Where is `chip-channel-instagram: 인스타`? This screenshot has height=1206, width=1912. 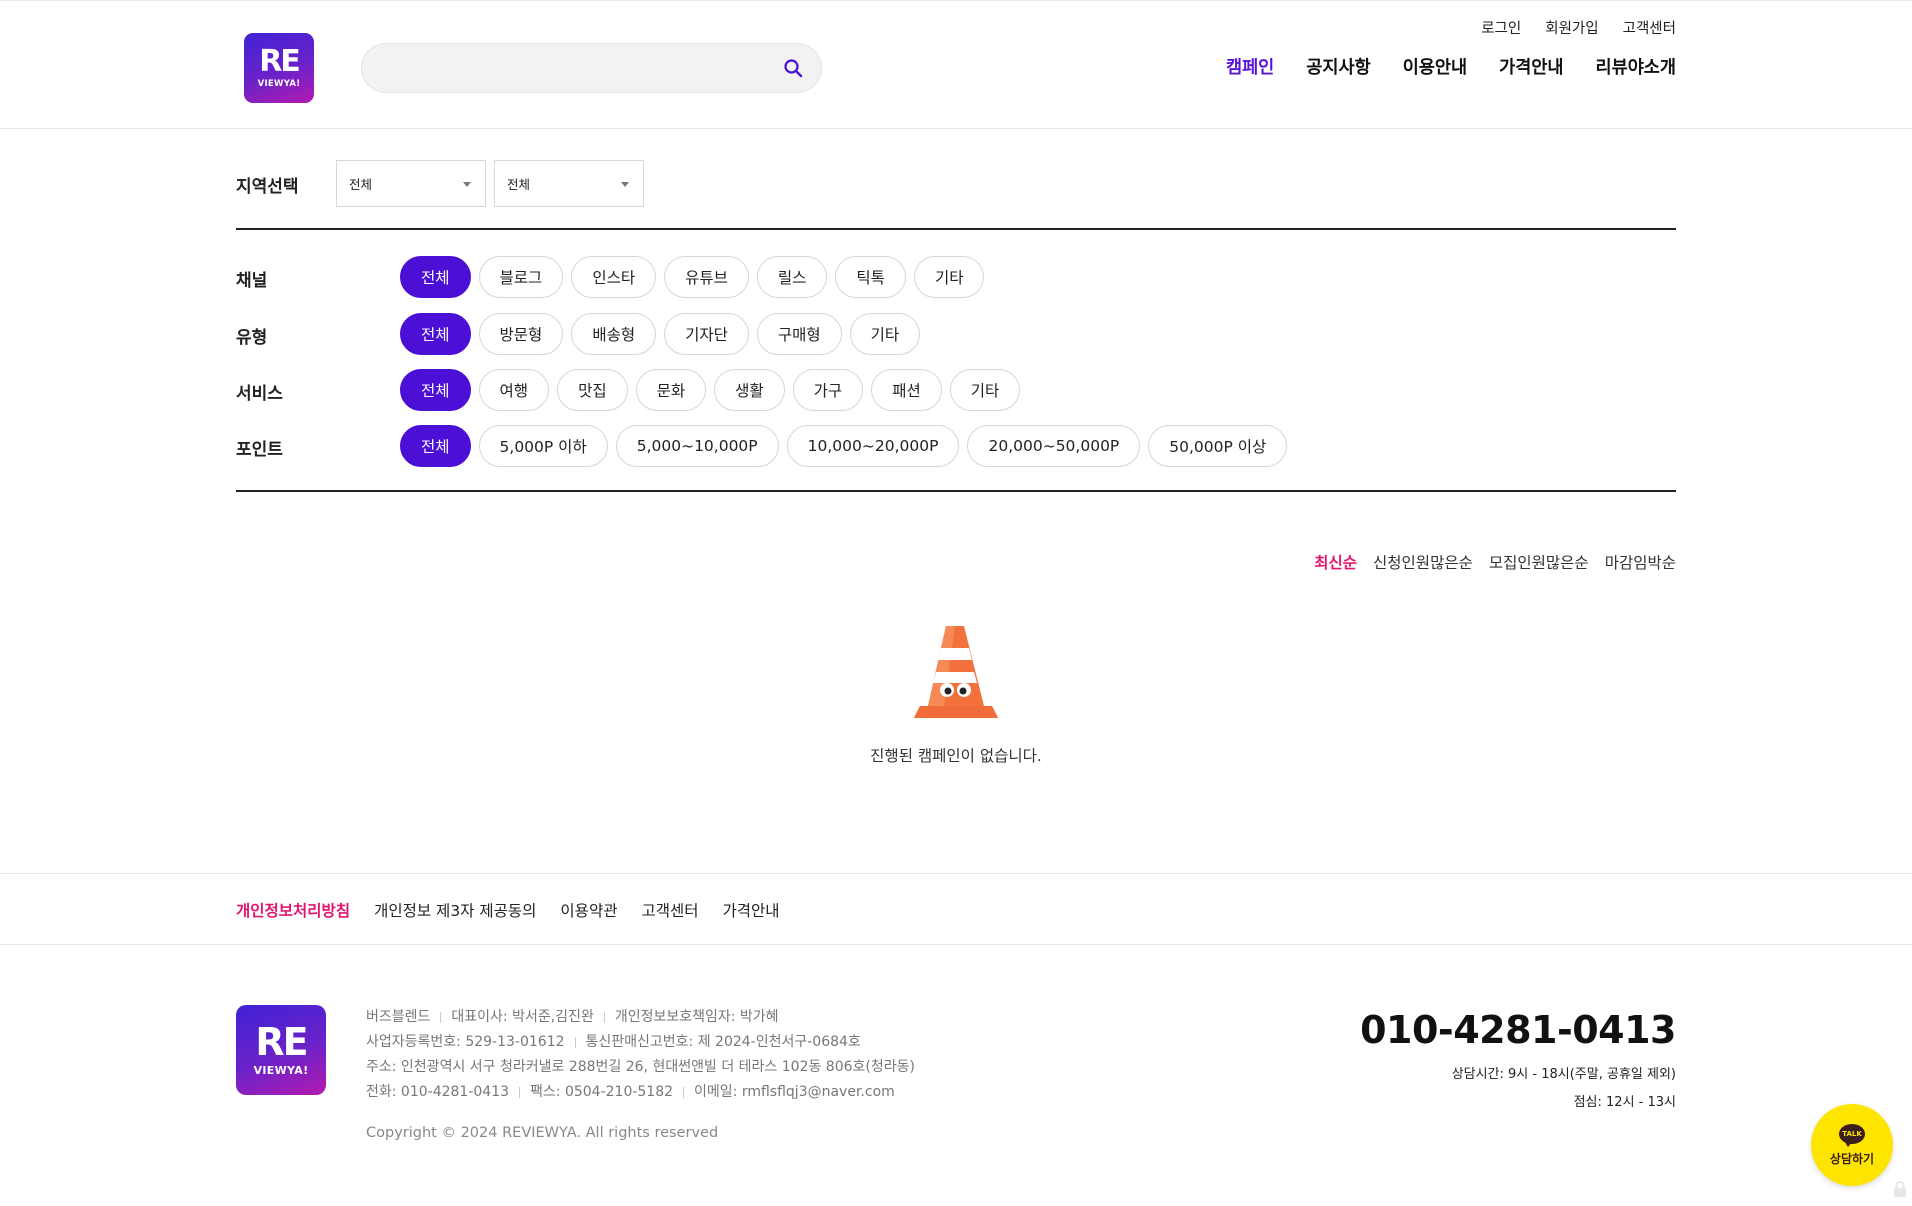 chip-channel-instagram: 인스타 is located at coordinates (614, 277).